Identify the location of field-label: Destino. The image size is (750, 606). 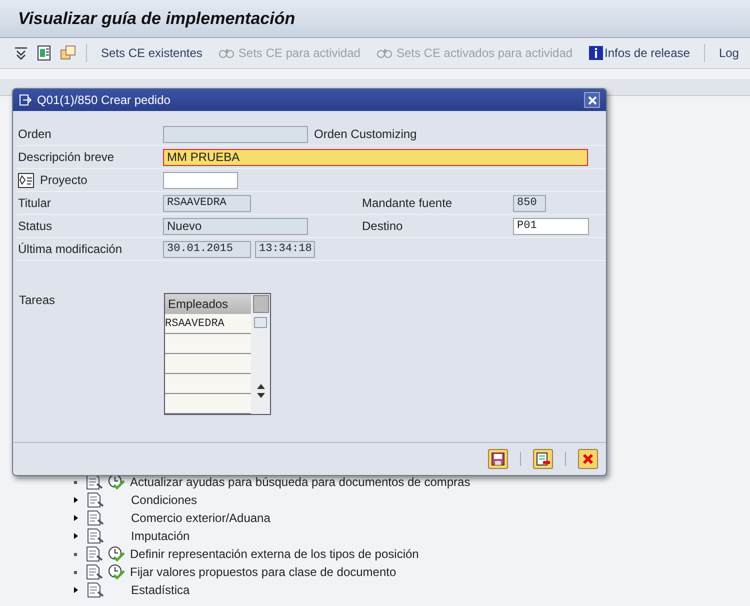
(383, 226).